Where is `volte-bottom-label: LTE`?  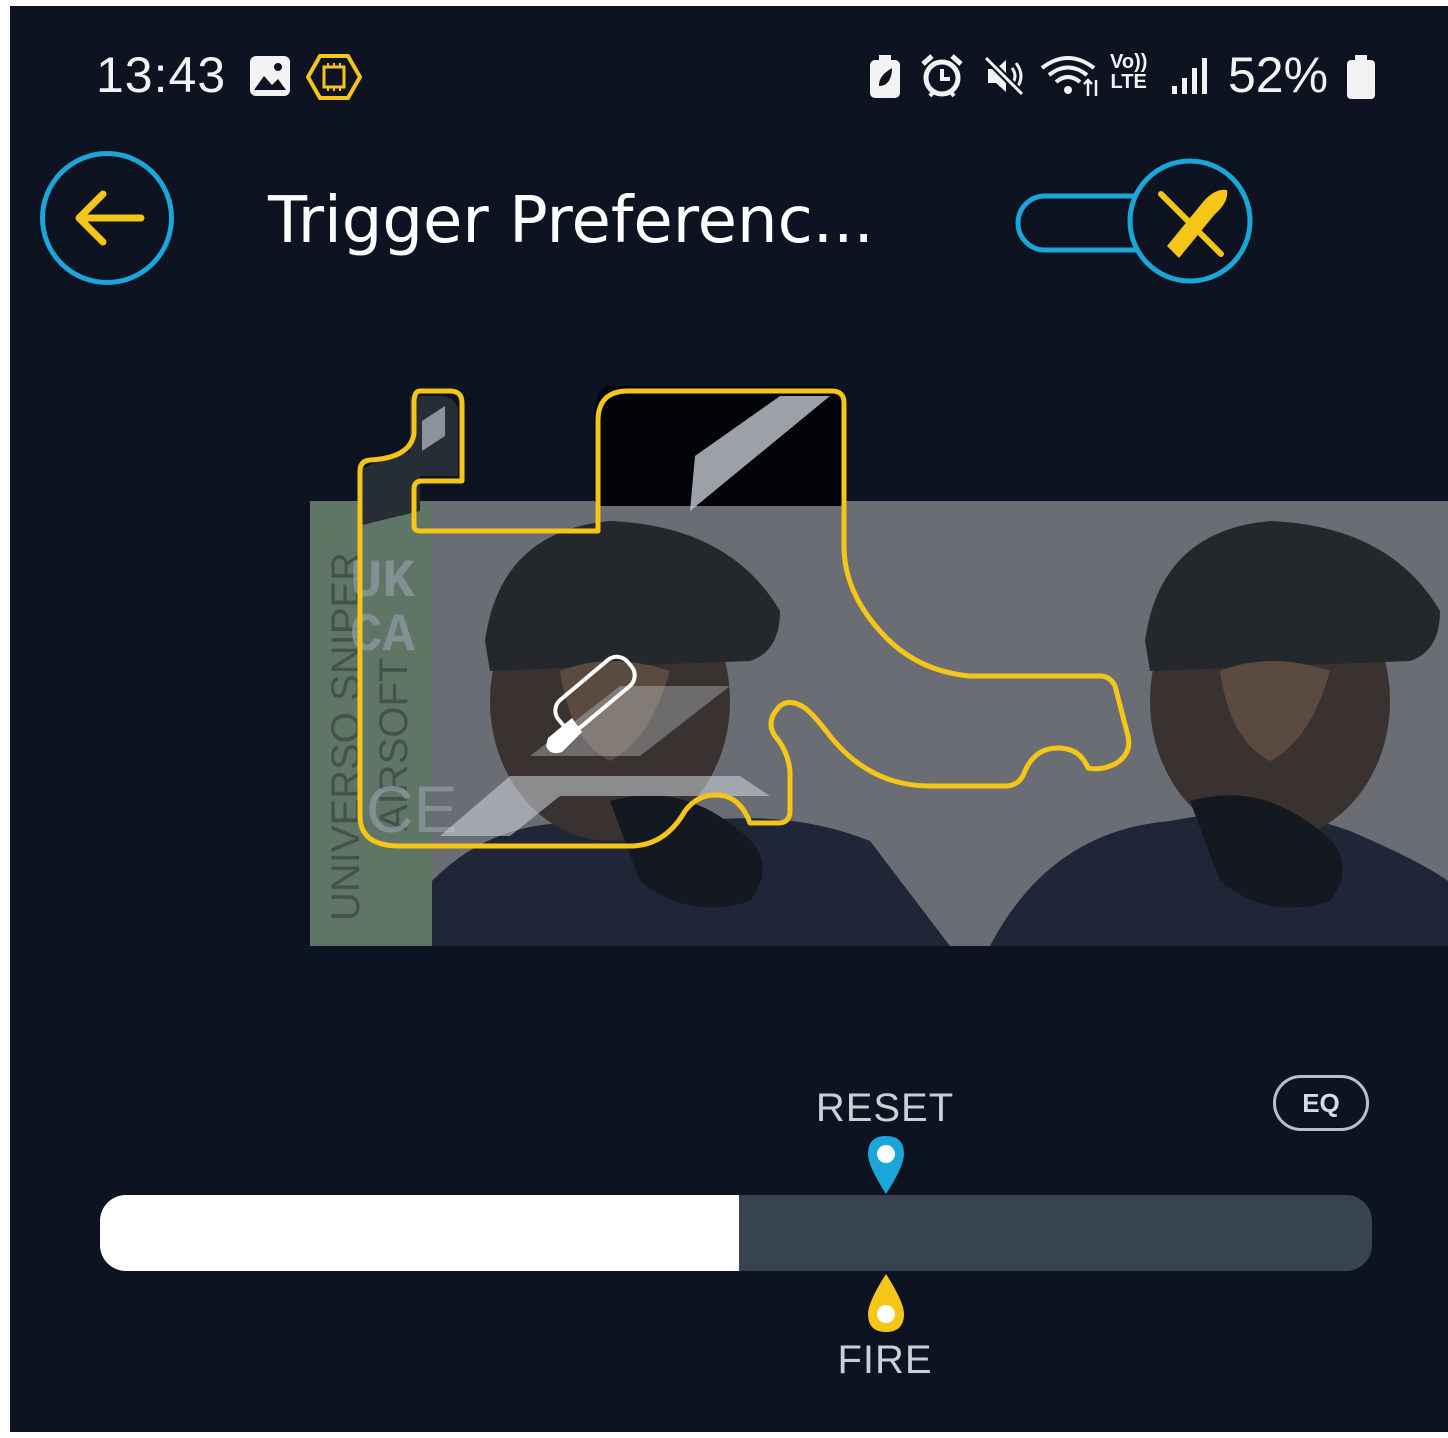
volte-bottom-label: LTE is located at coordinates (1128, 82).